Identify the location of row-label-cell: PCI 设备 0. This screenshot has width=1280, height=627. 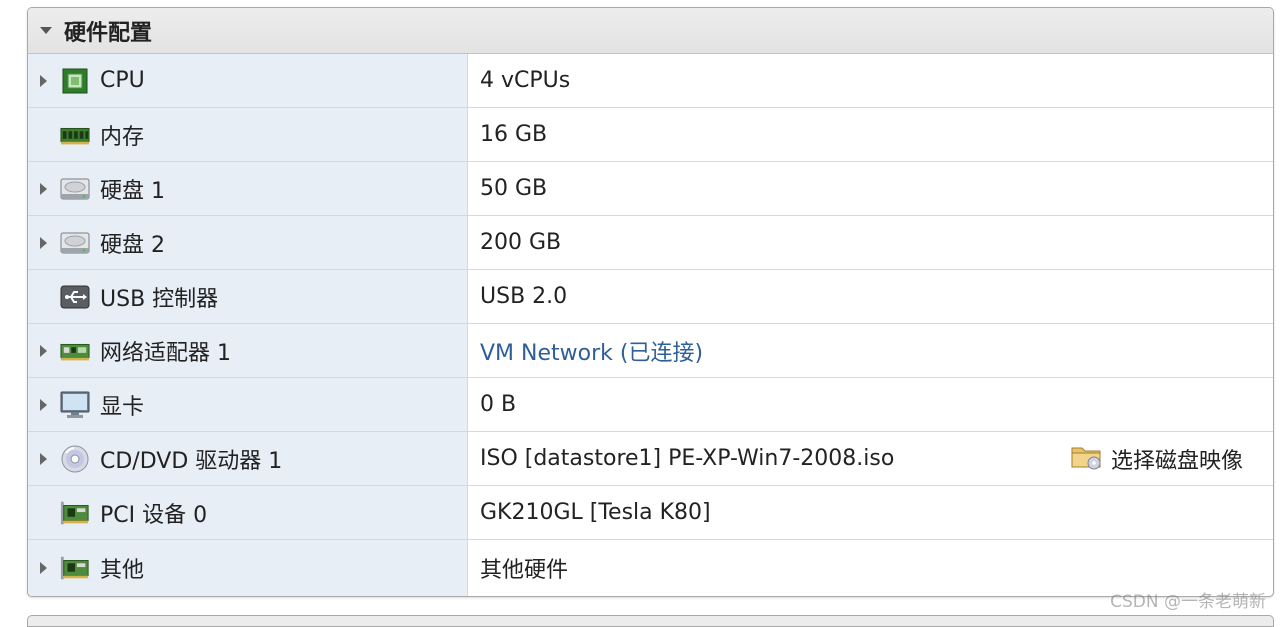
(248, 512).